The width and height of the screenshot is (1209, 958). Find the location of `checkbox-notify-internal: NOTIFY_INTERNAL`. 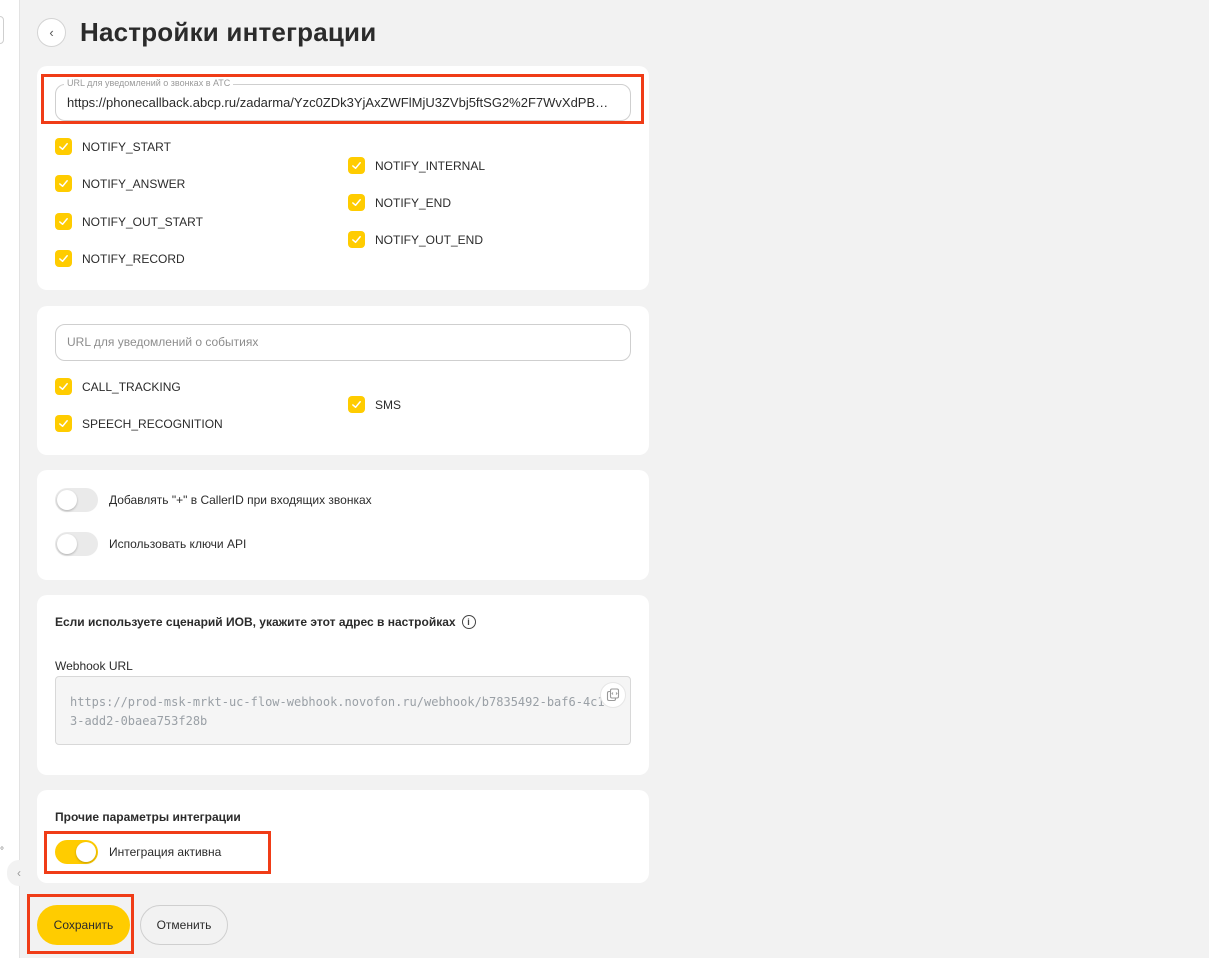

checkbox-notify-internal: NOTIFY_INTERNAL is located at coordinates (416, 165).